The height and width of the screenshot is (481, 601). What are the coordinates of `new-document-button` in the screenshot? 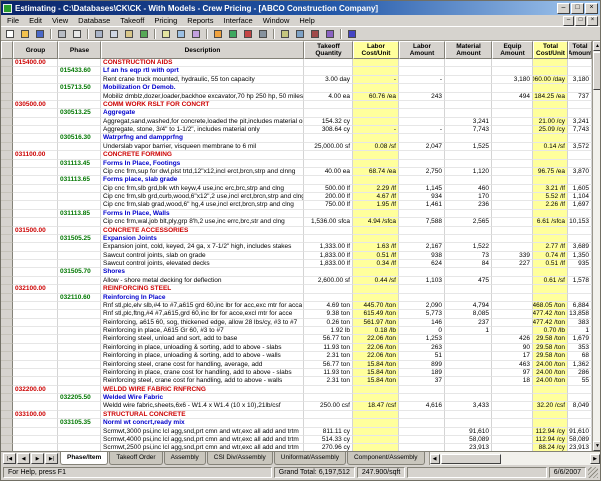 It's located at (10, 33).